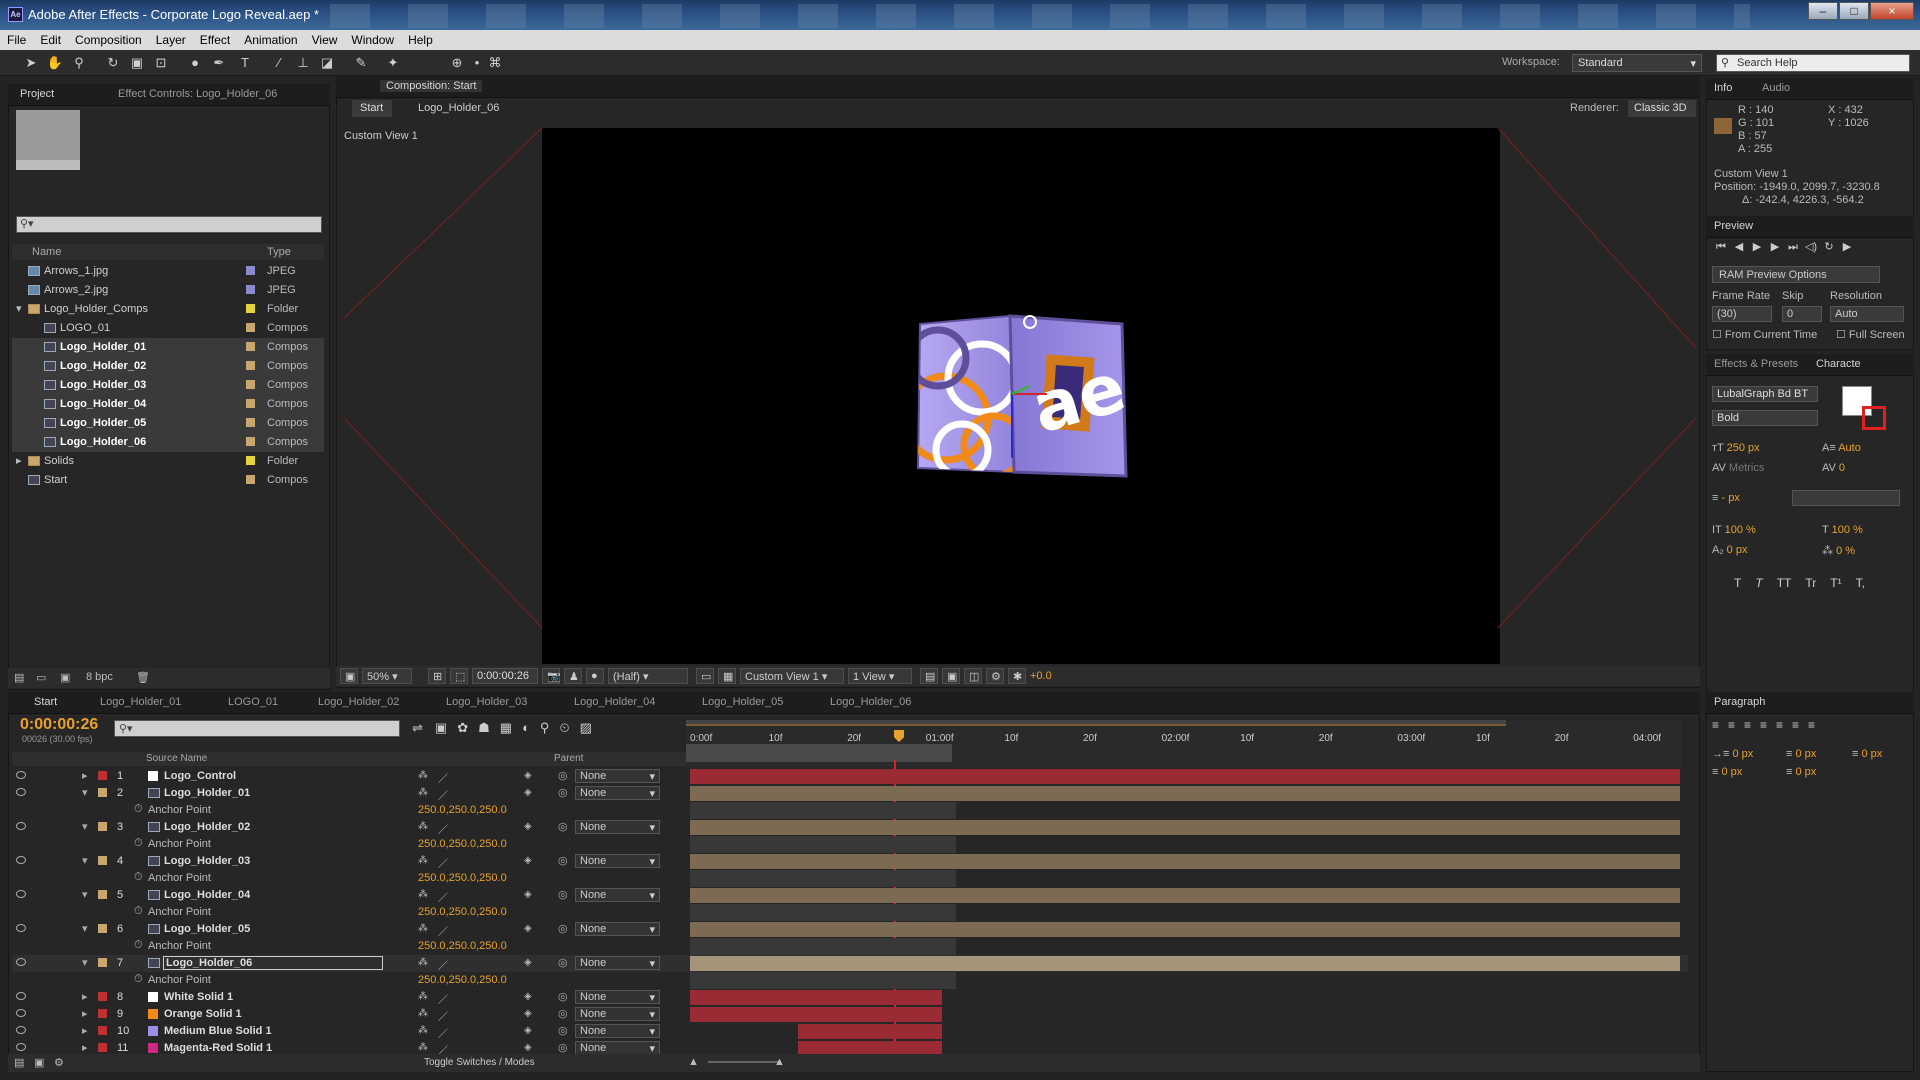  Describe the element at coordinates (486, 702) in the screenshot. I see `tab-timeline-logo-holder-03: Logo_Holder_03` at that location.